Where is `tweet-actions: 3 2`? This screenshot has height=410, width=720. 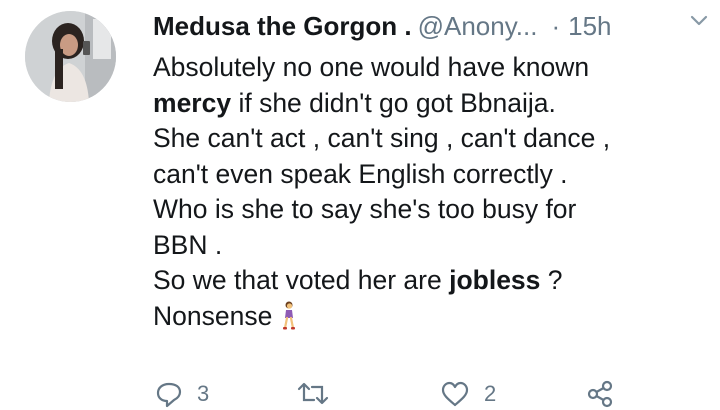
tweet-actions: 3 2 is located at coordinates (403, 395).